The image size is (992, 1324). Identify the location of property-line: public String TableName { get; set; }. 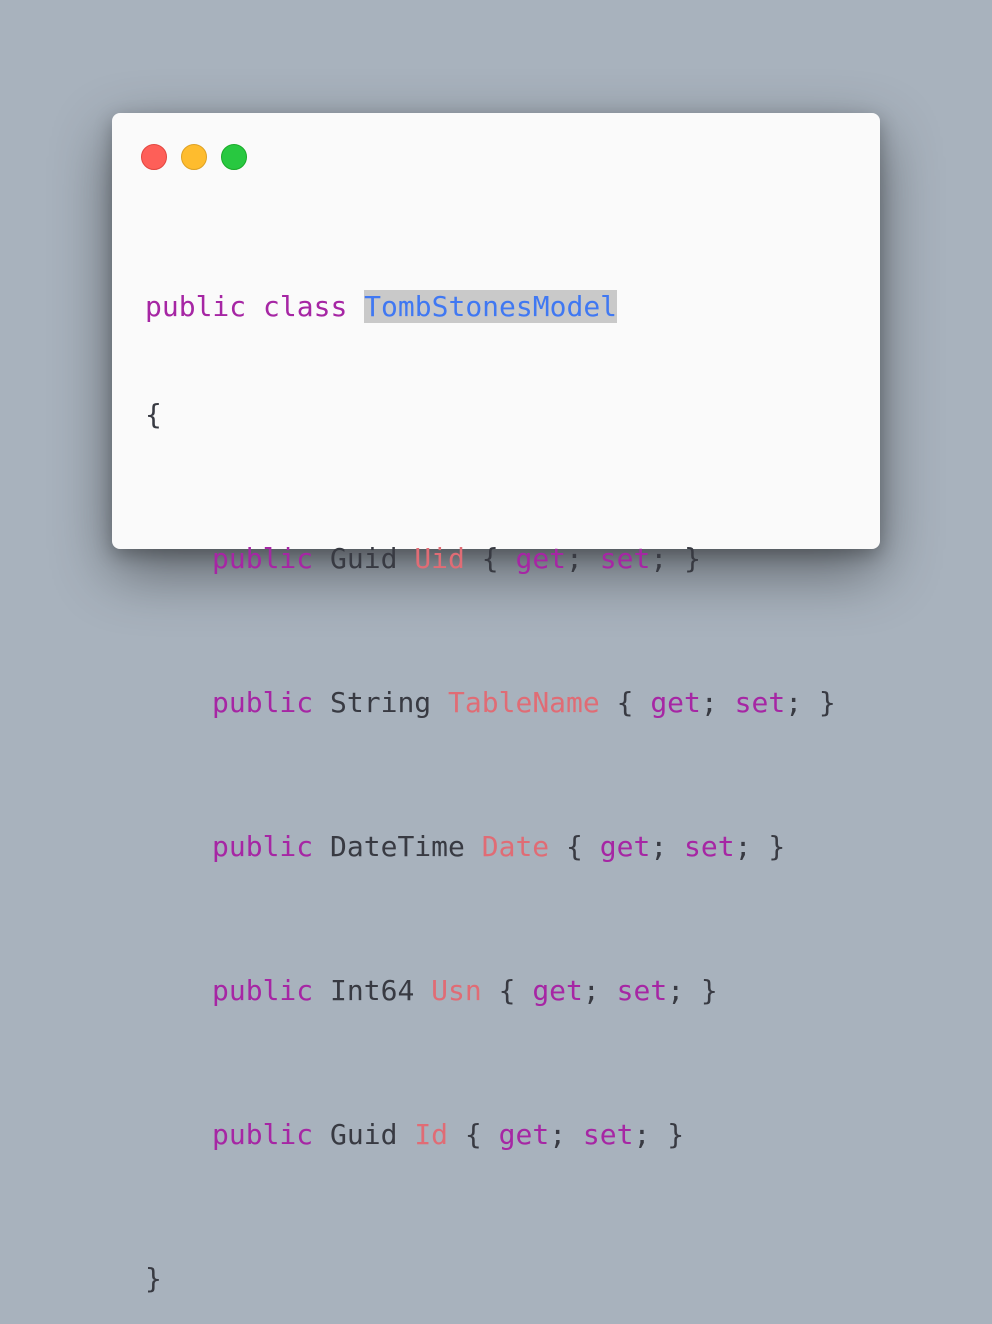
(490, 703).